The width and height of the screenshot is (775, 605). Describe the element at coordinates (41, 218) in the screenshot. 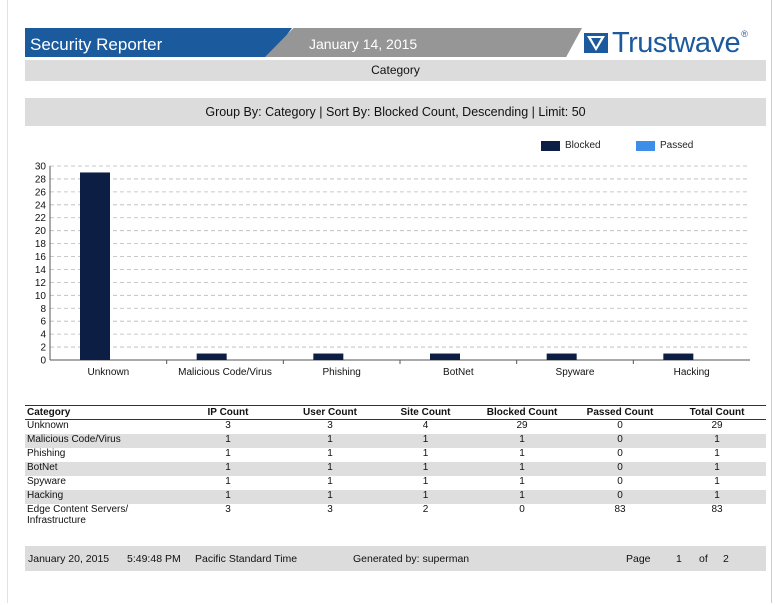

I see `y-tick-label: 22` at that location.